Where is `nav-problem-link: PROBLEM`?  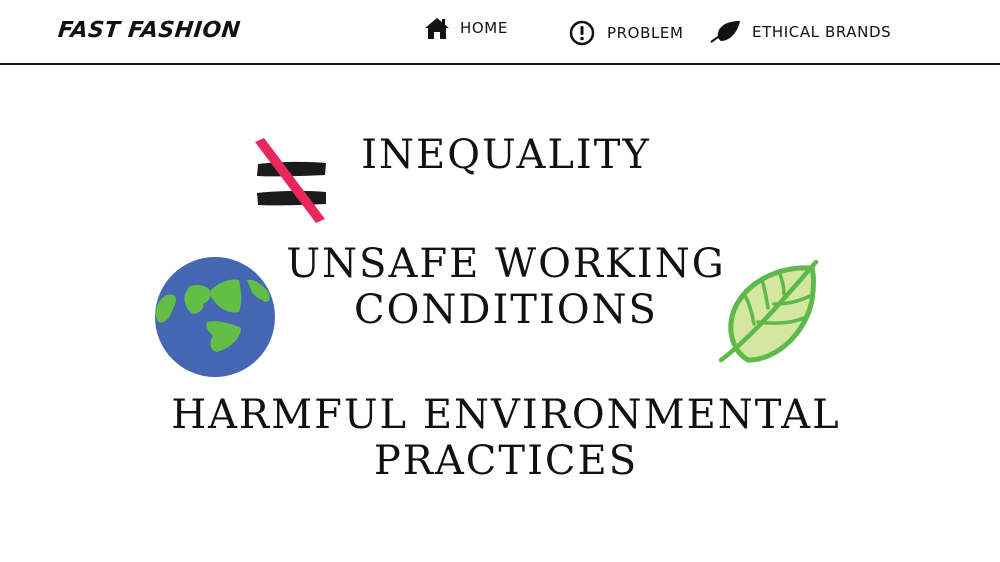
nav-problem-link: PROBLEM is located at coordinates (626, 33).